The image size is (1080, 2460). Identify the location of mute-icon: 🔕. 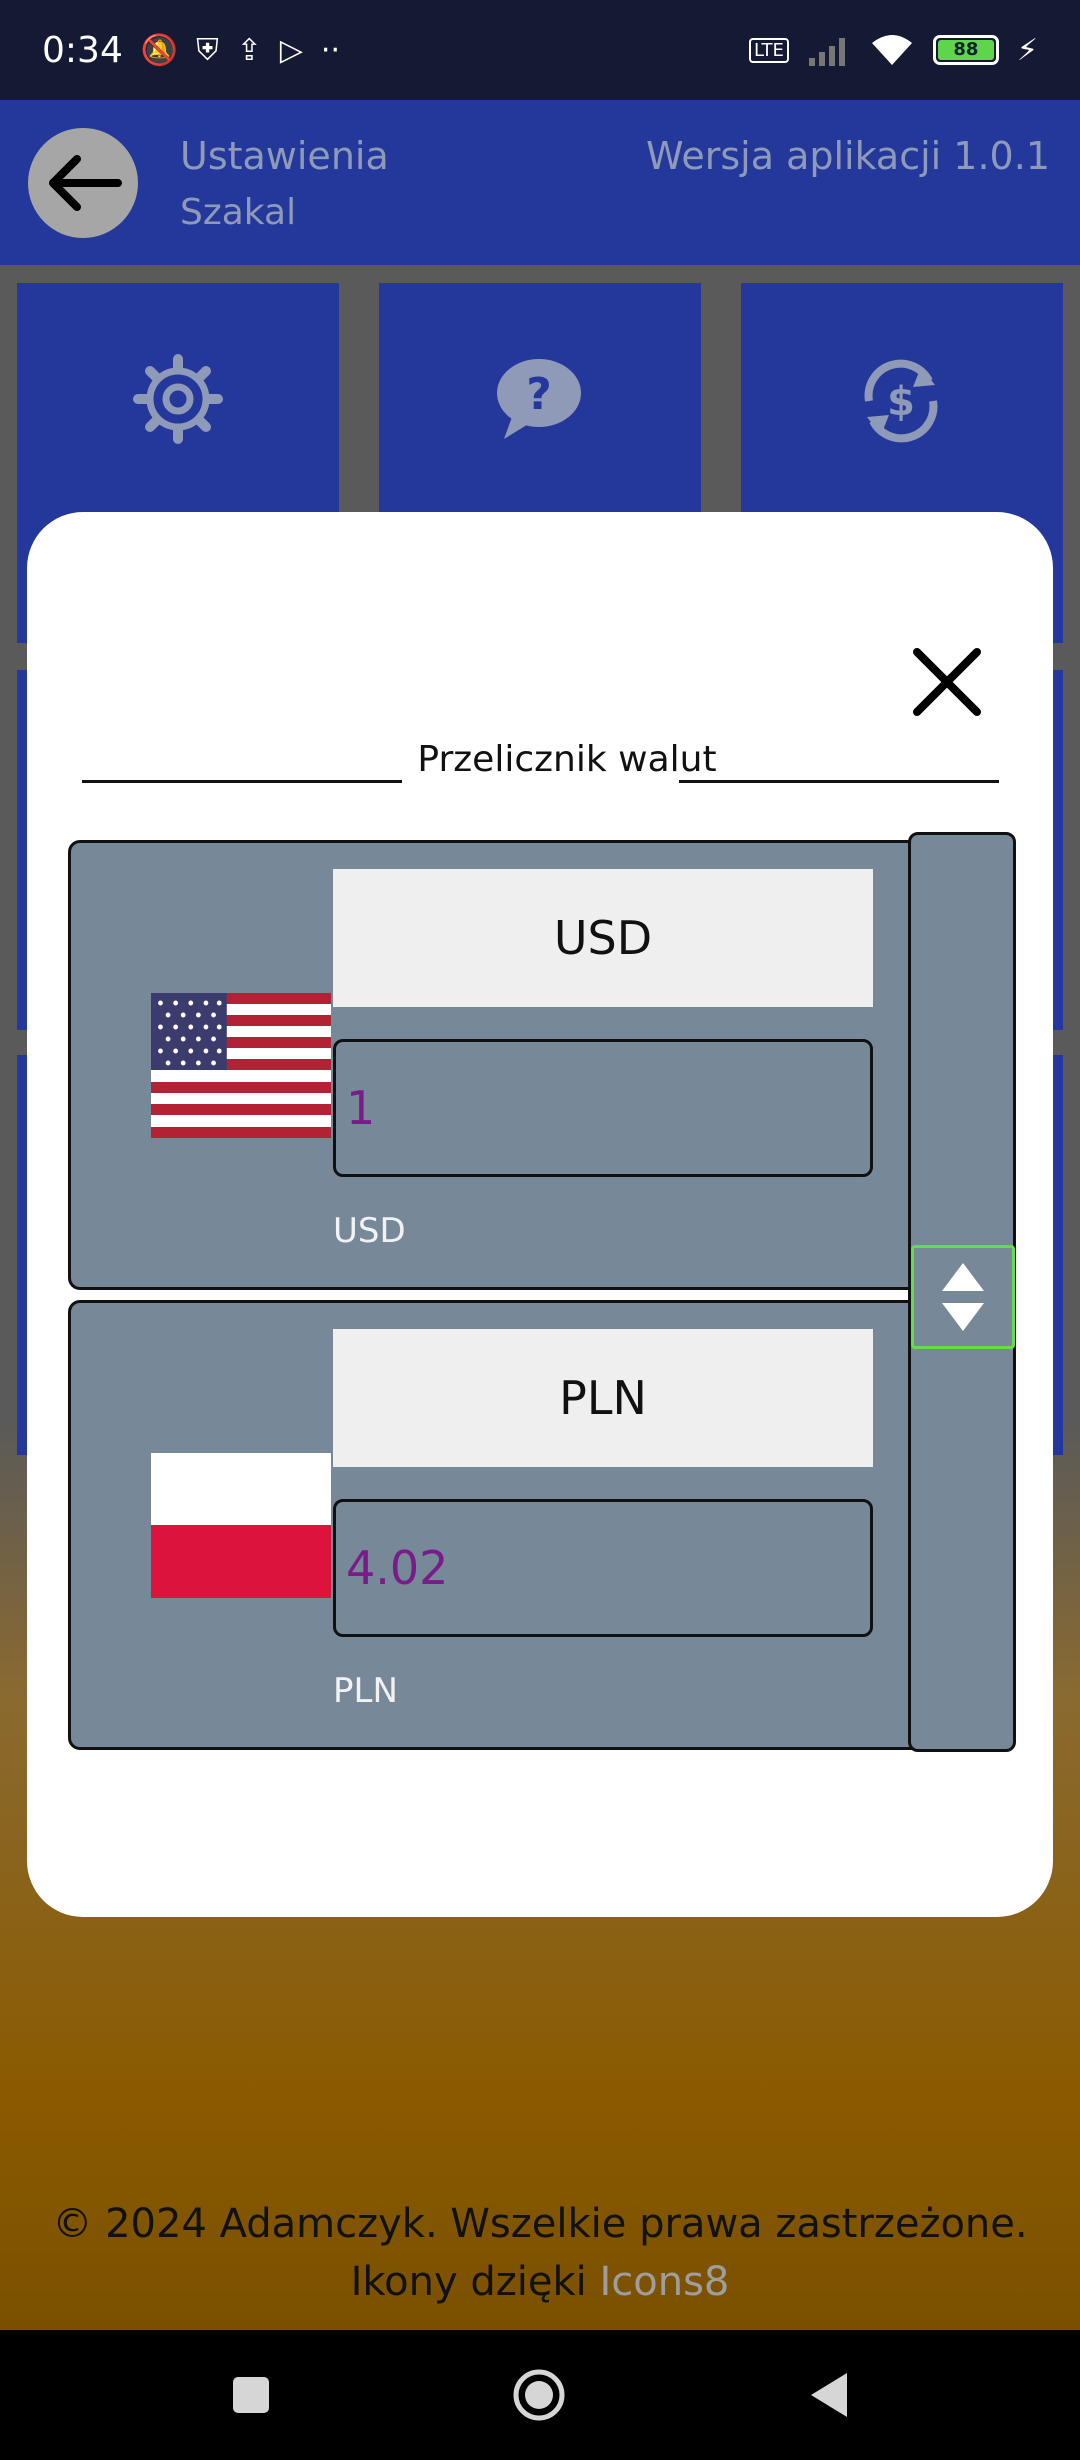
(159, 50).